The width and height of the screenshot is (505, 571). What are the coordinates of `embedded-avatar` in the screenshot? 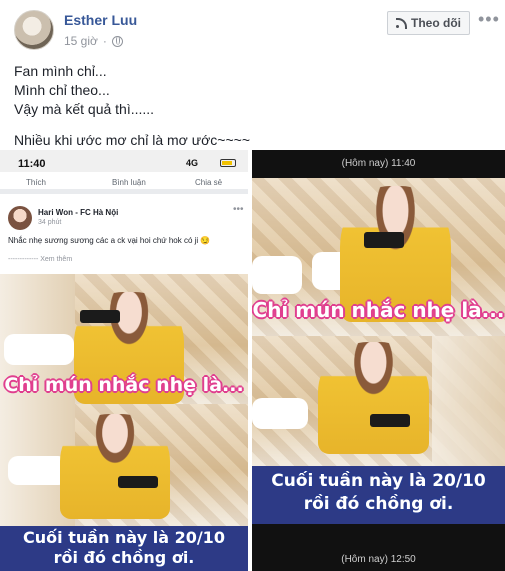 It's located at (20, 218).